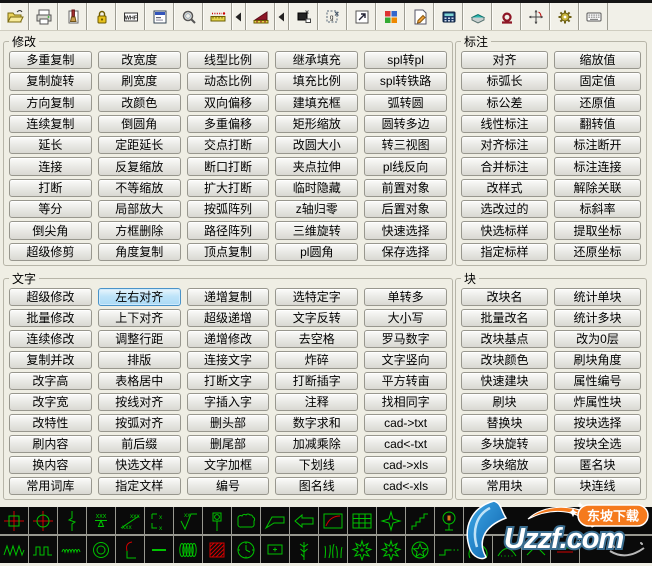 This screenshot has width=652, height=566. Describe the element at coordinates (317, 297) in the screenshot. I see `text-command-button: 选特定字` at that location.